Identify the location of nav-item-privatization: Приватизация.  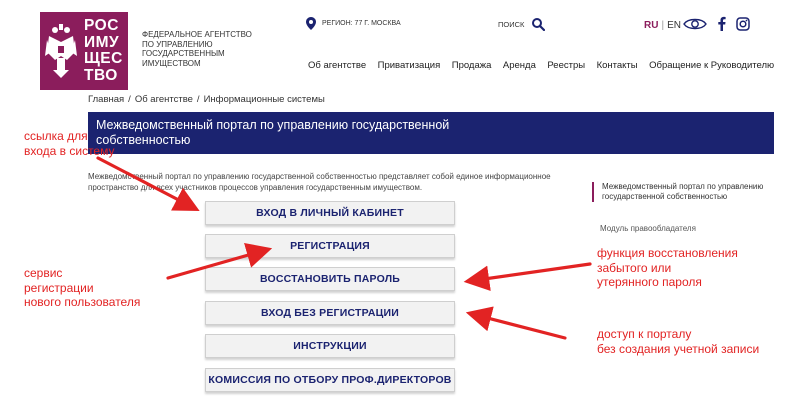
(409, 65).